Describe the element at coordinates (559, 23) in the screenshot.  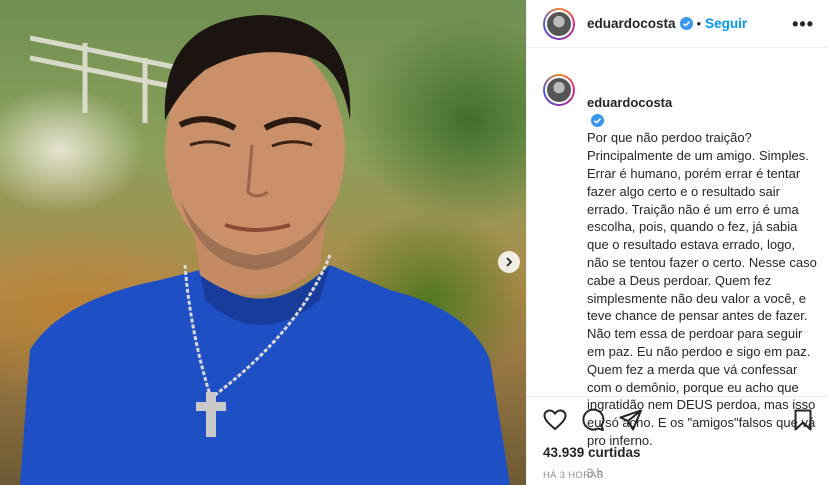
I see `profile-avatar` at that location.